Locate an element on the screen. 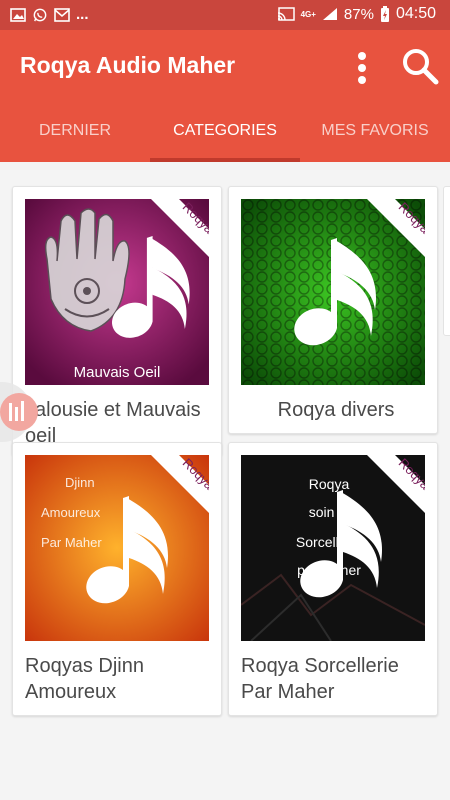  search-icon is located at coordinates (421, 67).